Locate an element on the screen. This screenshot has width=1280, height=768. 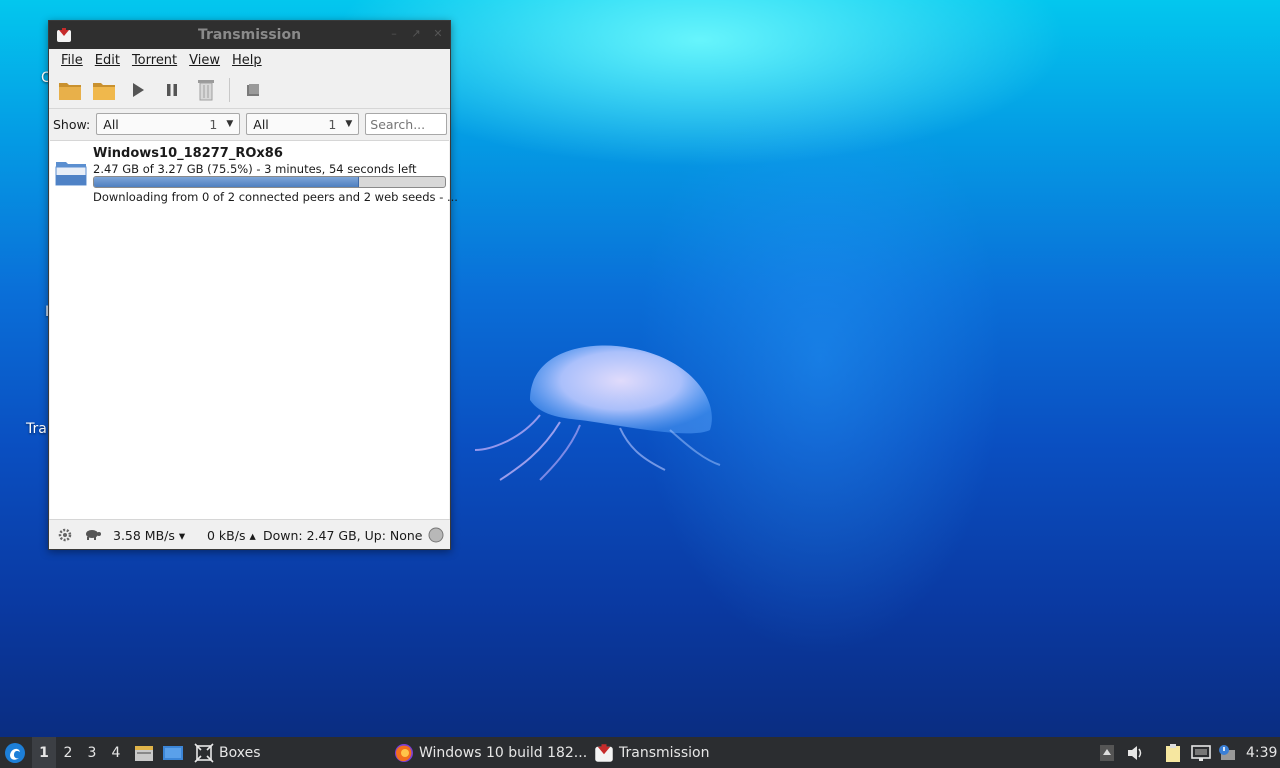
firefox-icon is located at coordinates (404, 752).